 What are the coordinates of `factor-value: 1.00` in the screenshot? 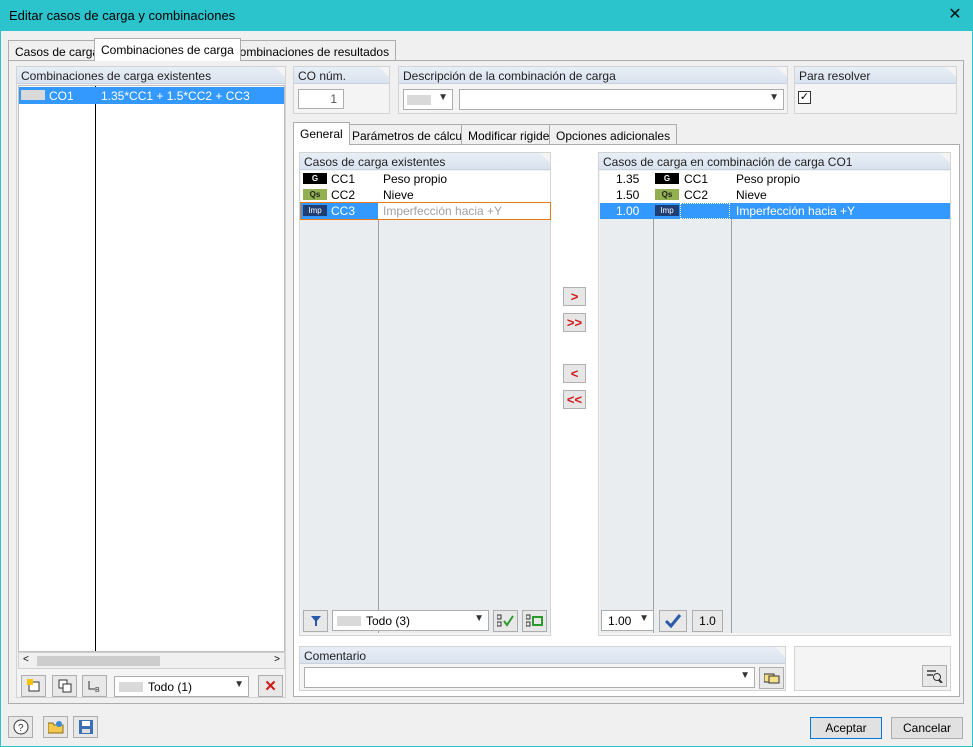 It's located at (620, 621).